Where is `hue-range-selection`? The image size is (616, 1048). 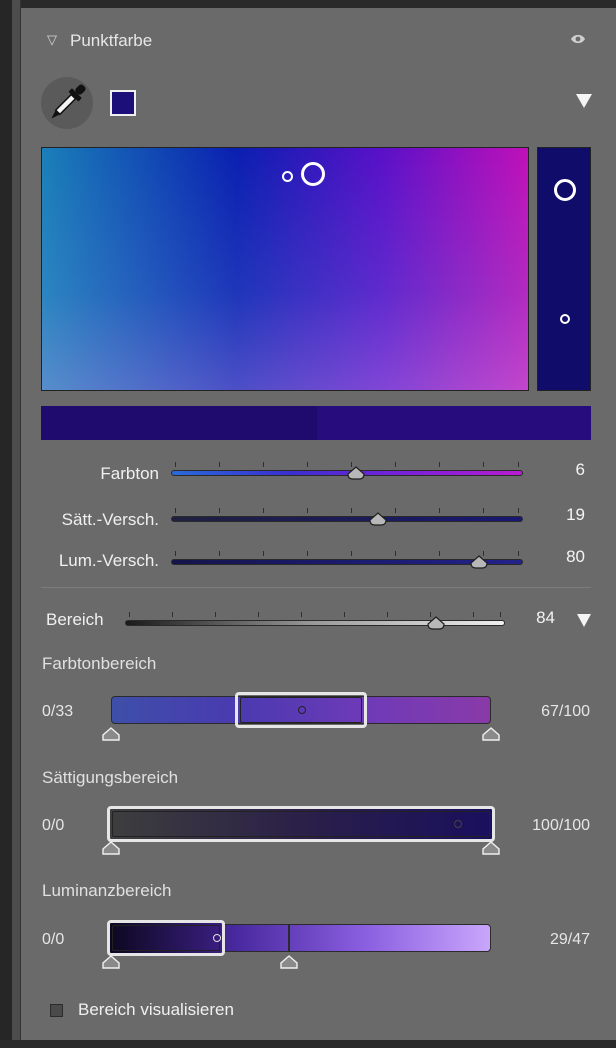
hue-range-selection is located at coordinates (301, 710).